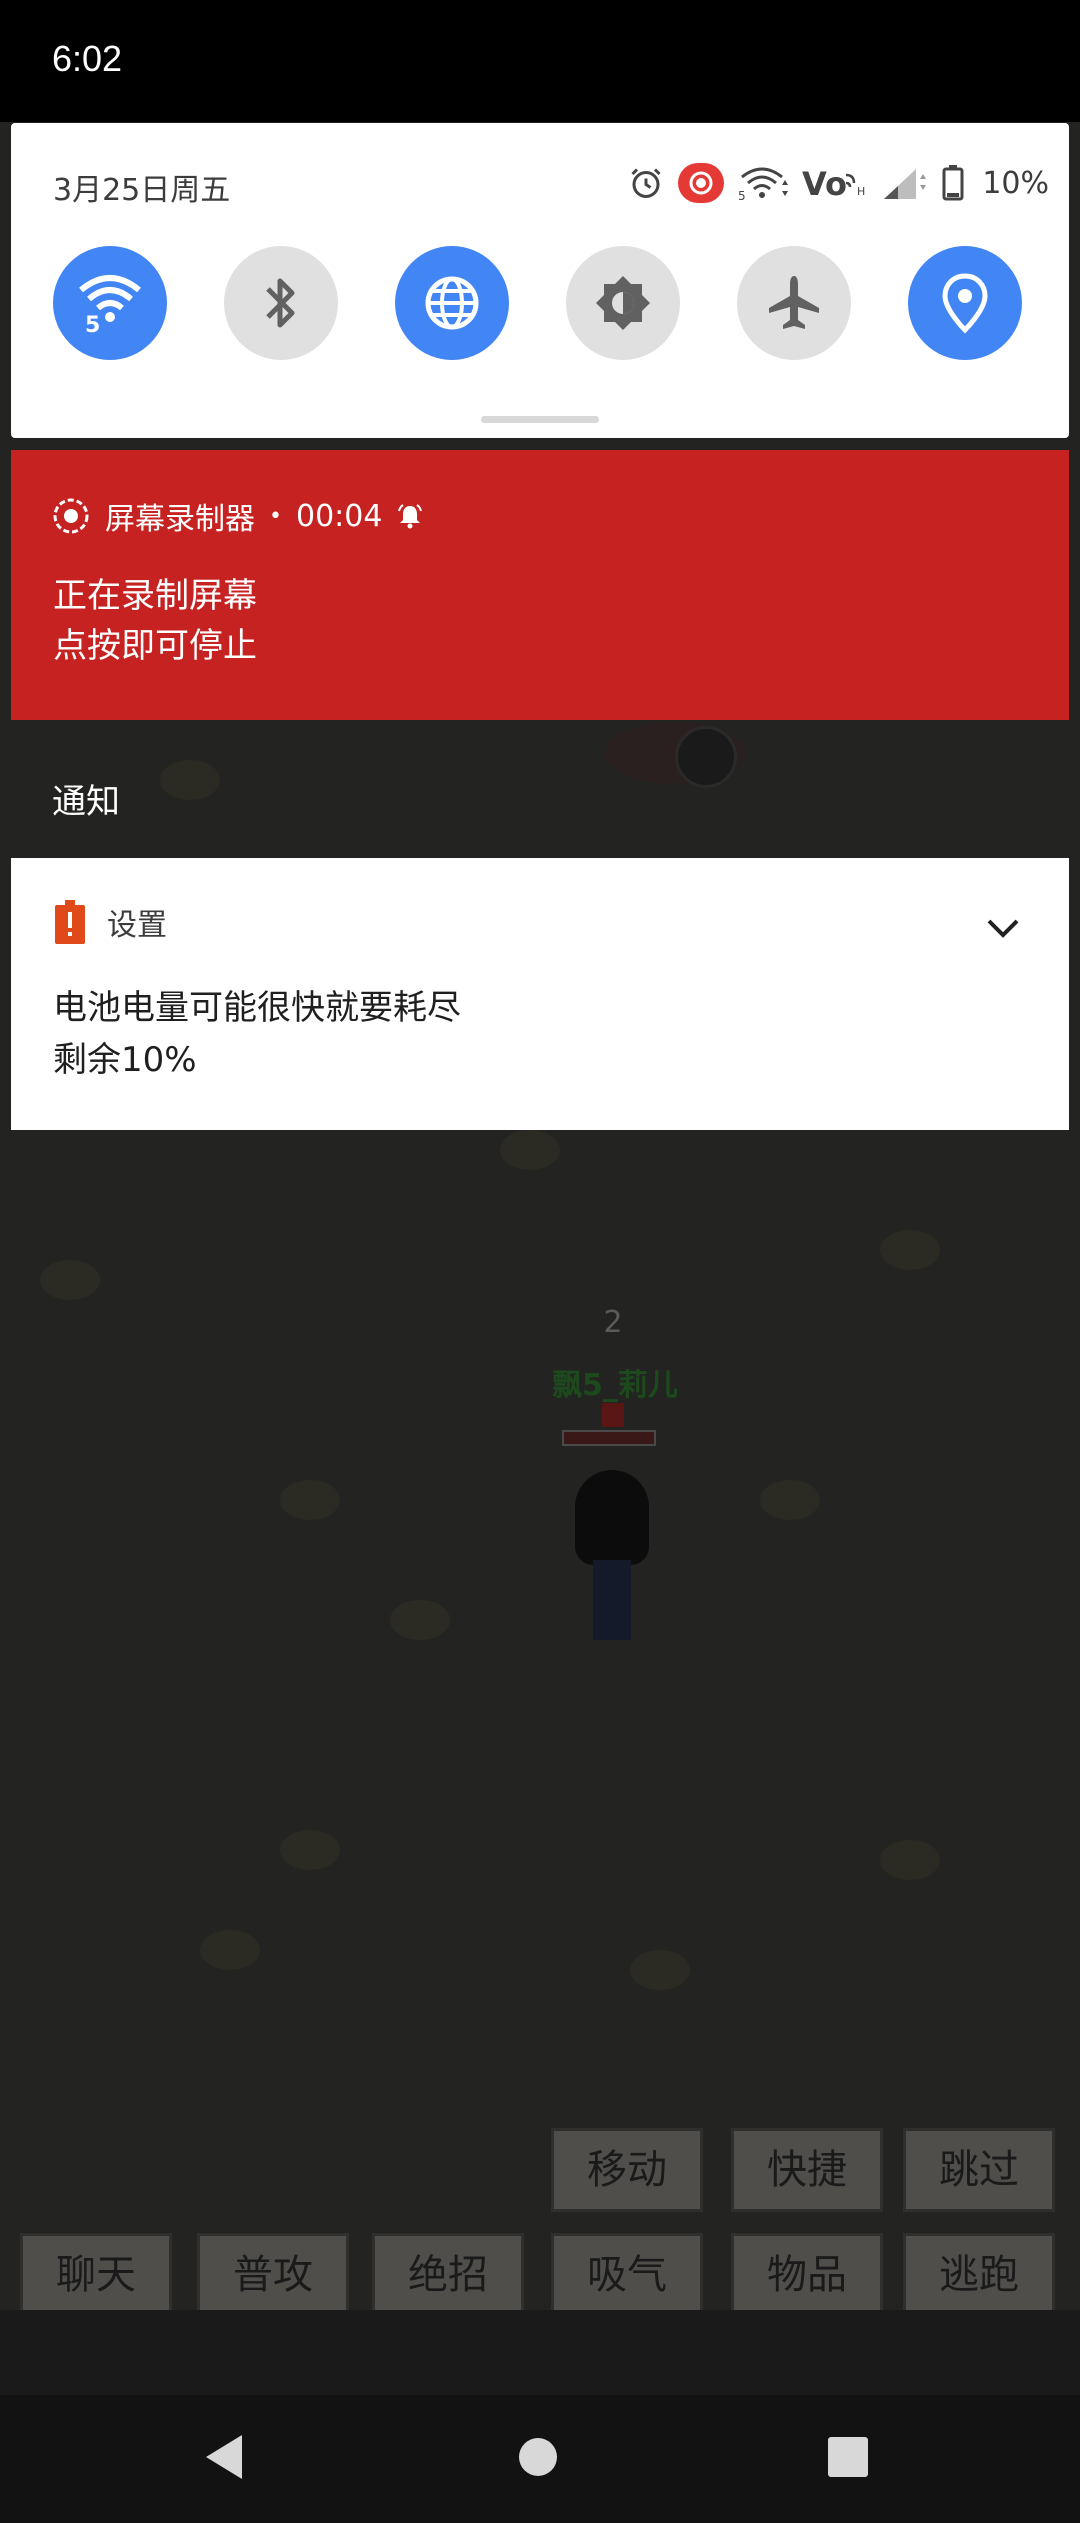 This screenshot has width=1080, height=2523. I want to click on rec-elapsed: 00:04, so click(339, 516).